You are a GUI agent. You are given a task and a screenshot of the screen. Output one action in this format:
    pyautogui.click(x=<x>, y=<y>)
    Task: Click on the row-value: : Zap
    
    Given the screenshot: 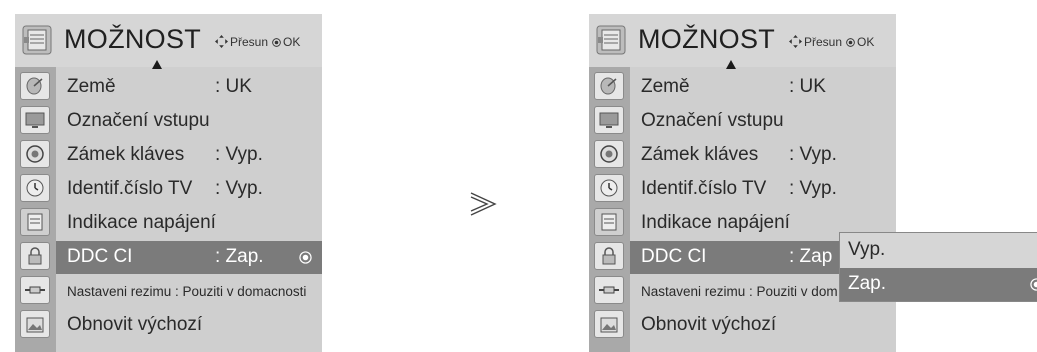 What is the action you would take?
    pyautogui.click(x=811, y=256)
    